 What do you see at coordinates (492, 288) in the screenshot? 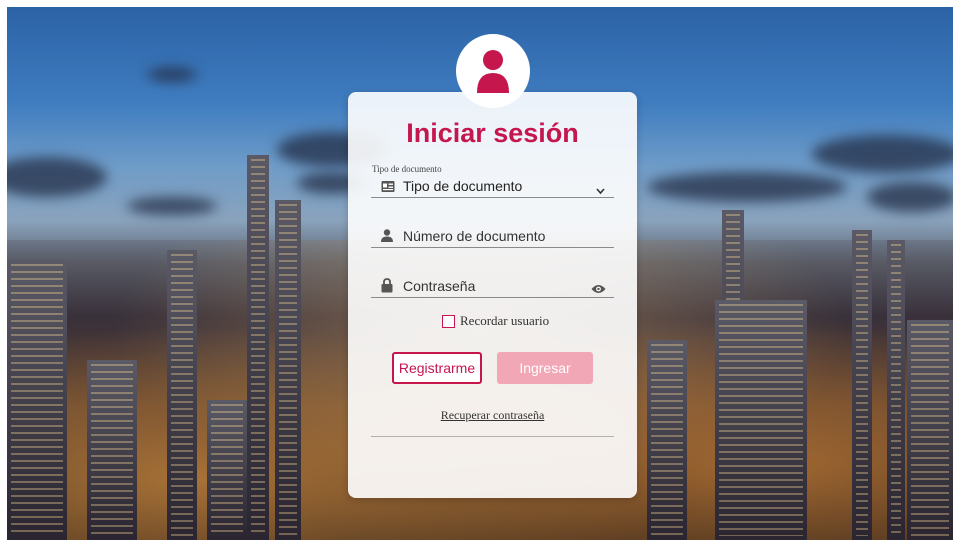
I see `password-input: Contraseña` at bounding box center [492, 288].